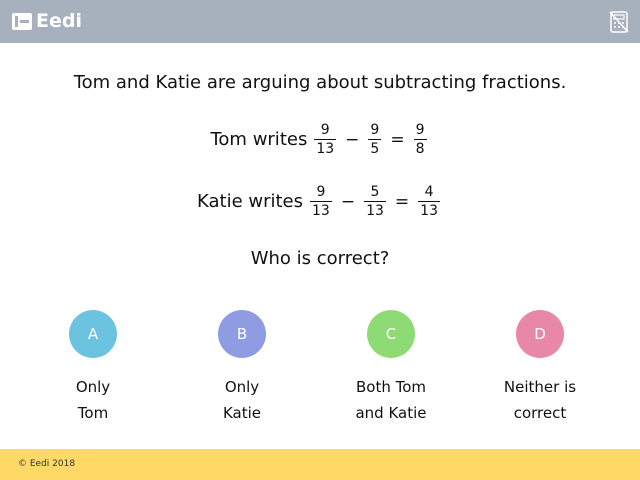  What do you see at coordinates (242, 368) in the screenshot?
I see `option-b: B Only Katie` at bounding box center [242, 368].